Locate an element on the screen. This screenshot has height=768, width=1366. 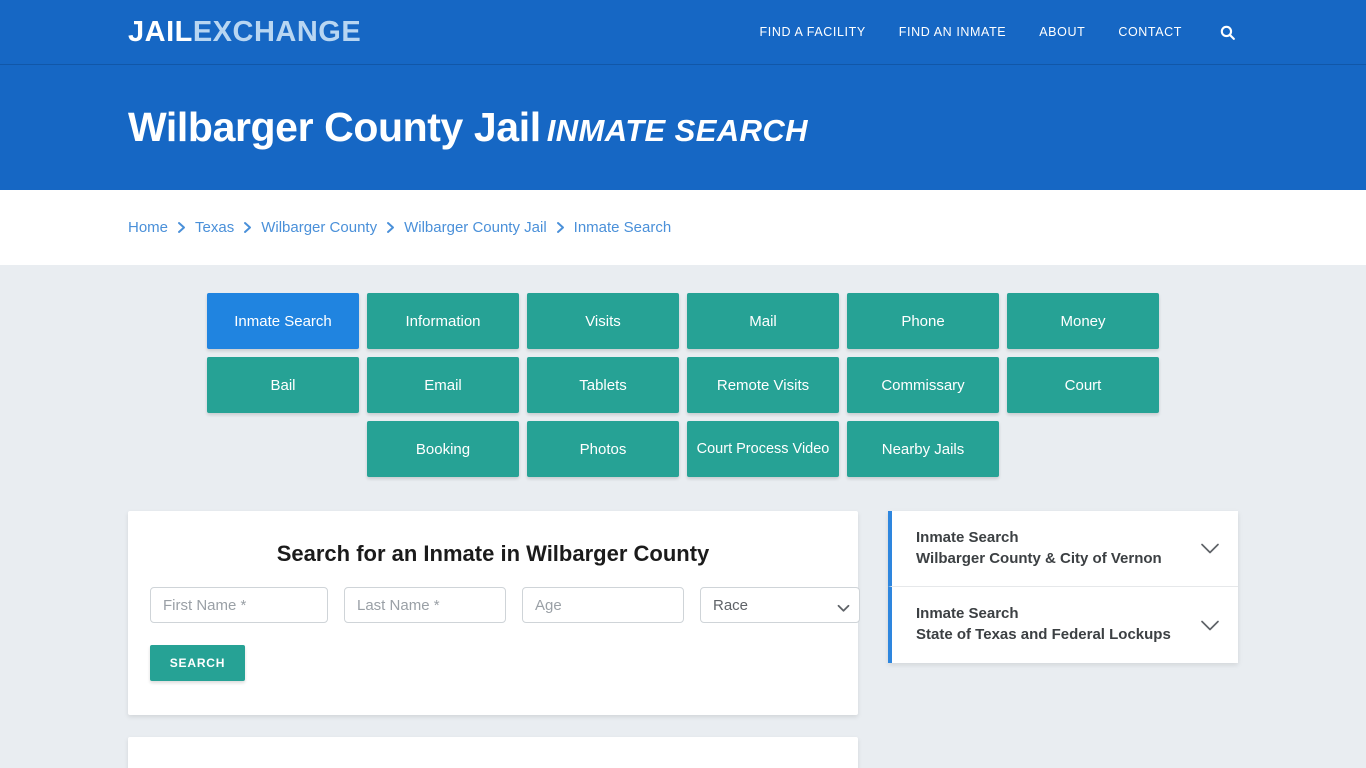
race-select: Race is located at coordinates (780, 605).